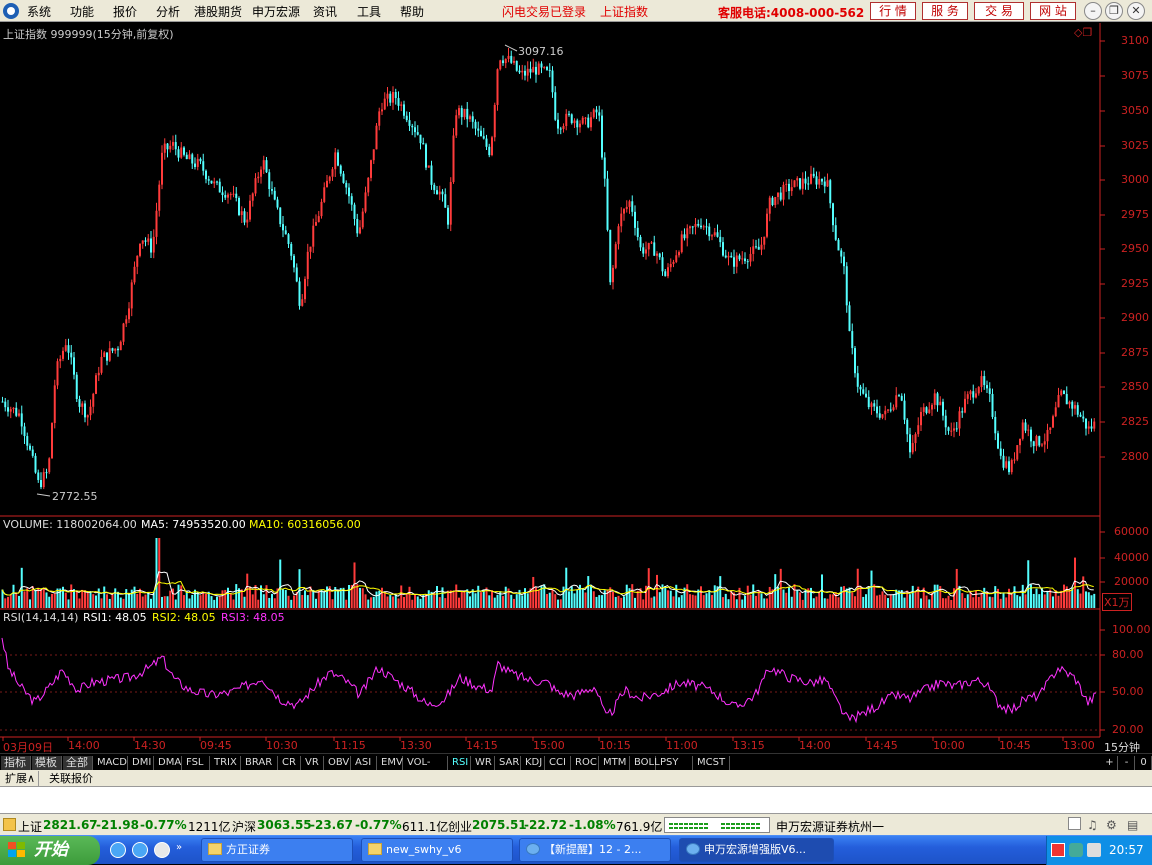 The width and height of the screenshot is (1152, 865). I want to click on volume-tick: 40000, so click(1131, 557).